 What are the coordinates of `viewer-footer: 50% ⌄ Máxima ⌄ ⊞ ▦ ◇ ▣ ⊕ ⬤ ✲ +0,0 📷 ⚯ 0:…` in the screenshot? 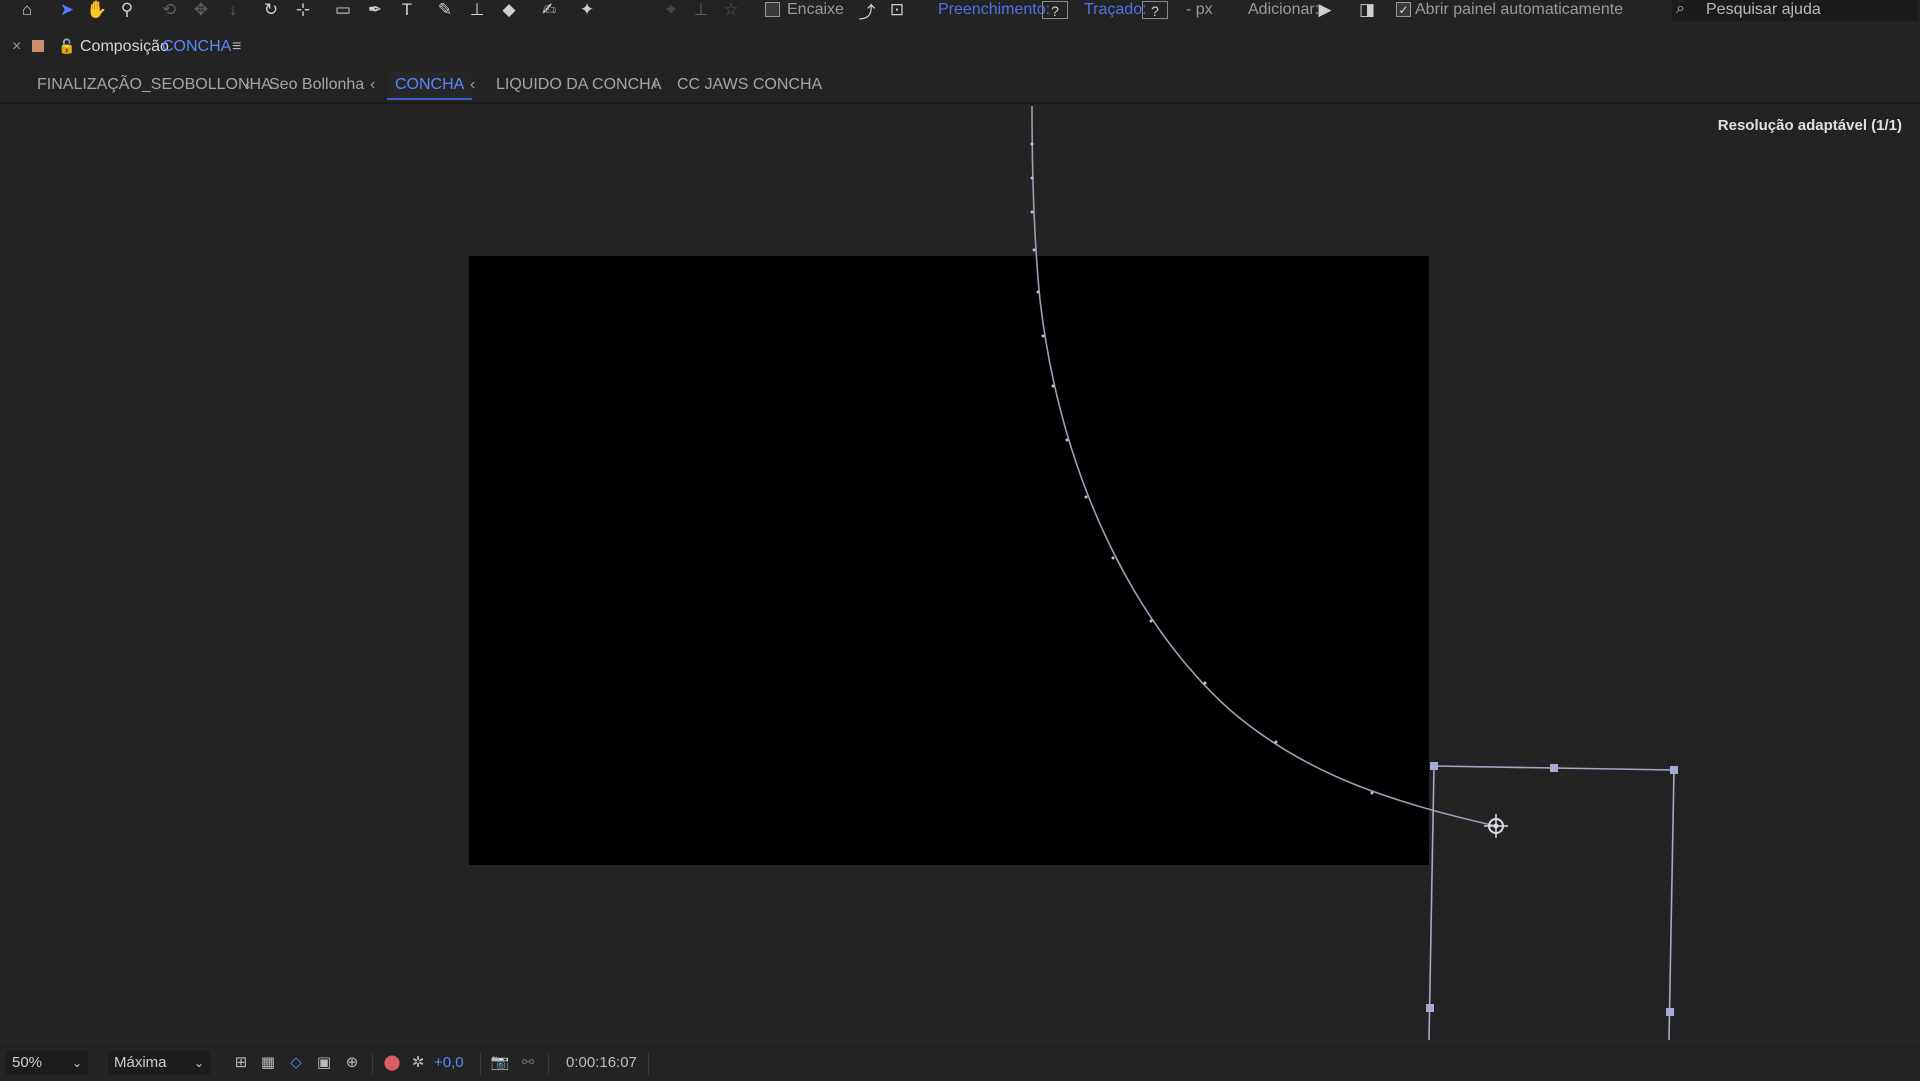 It's located at (960, 1063).